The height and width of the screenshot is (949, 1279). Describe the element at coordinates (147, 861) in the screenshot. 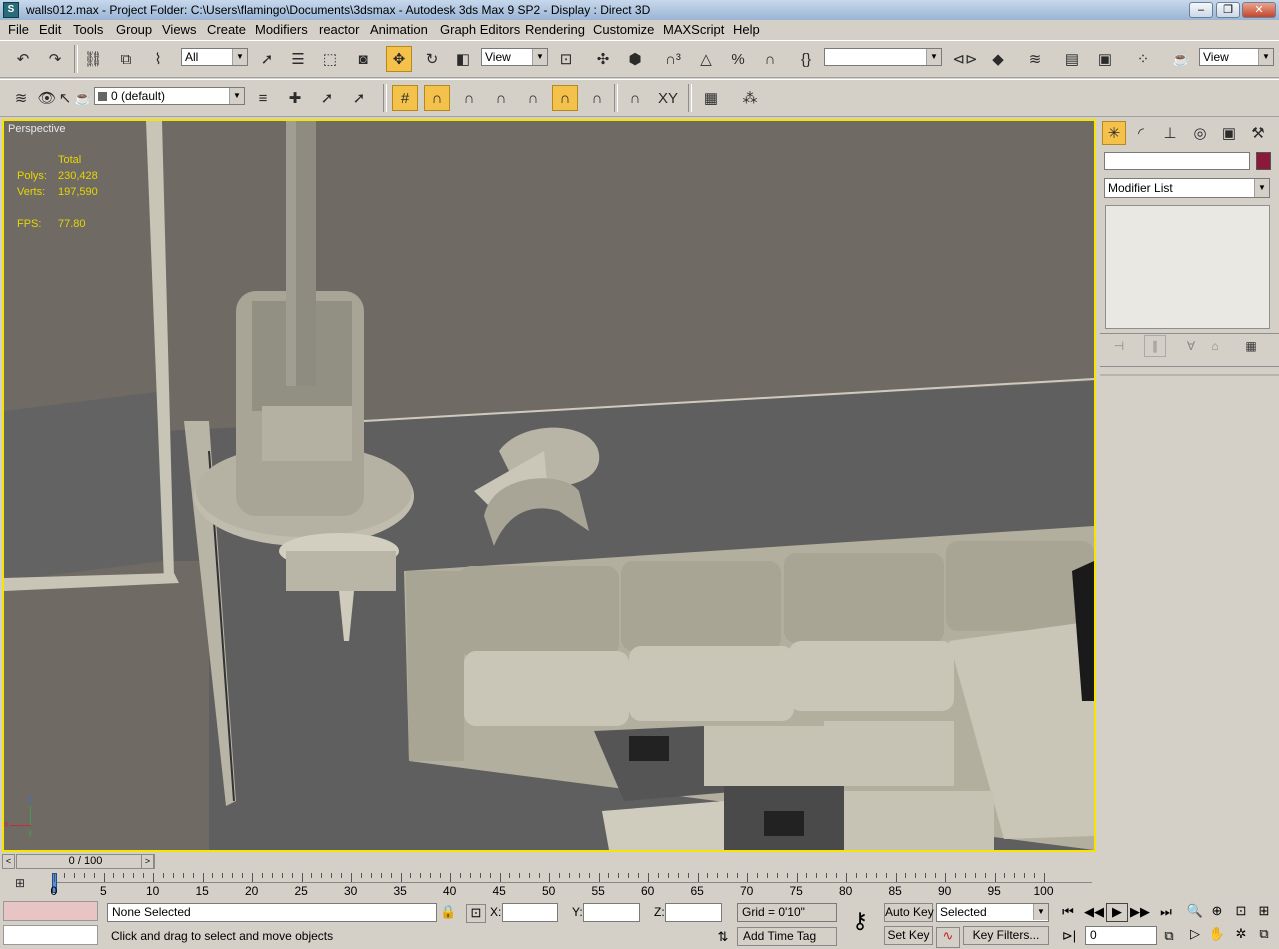

I see `time-slider-next-button: >` at that location.